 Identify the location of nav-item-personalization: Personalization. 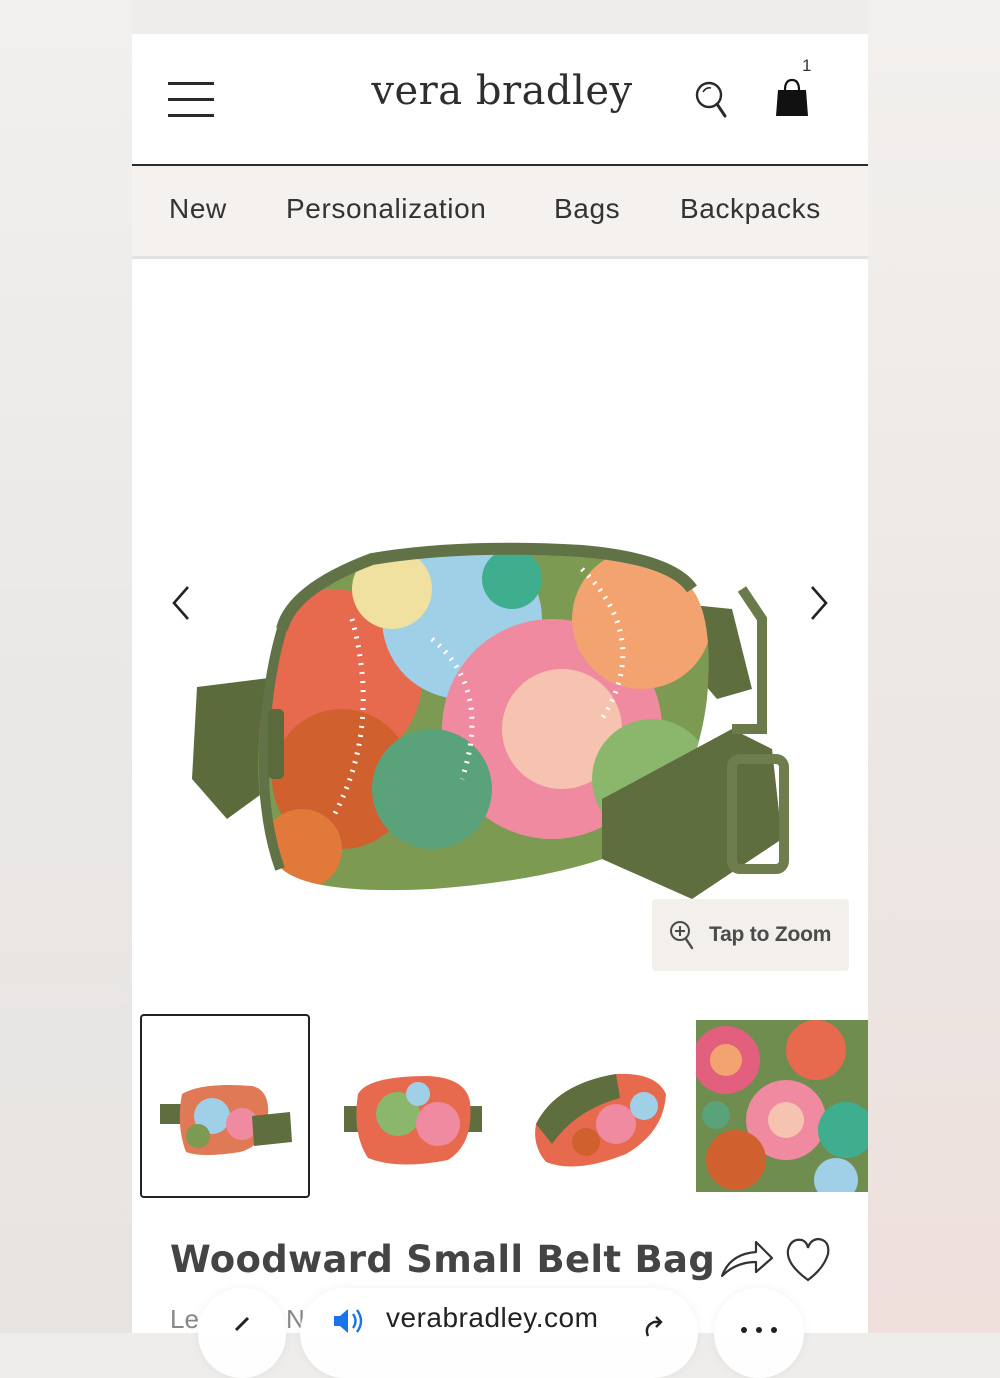
(386, 209).